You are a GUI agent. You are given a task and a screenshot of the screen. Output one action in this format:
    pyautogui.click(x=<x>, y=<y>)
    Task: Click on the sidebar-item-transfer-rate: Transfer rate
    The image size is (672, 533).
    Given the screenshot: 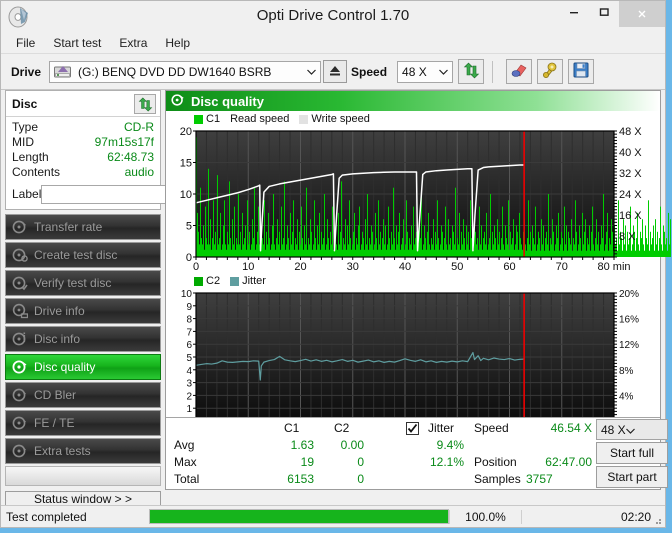 What is the action you would take?
    pyautogui.click(x=83, y=227)
    